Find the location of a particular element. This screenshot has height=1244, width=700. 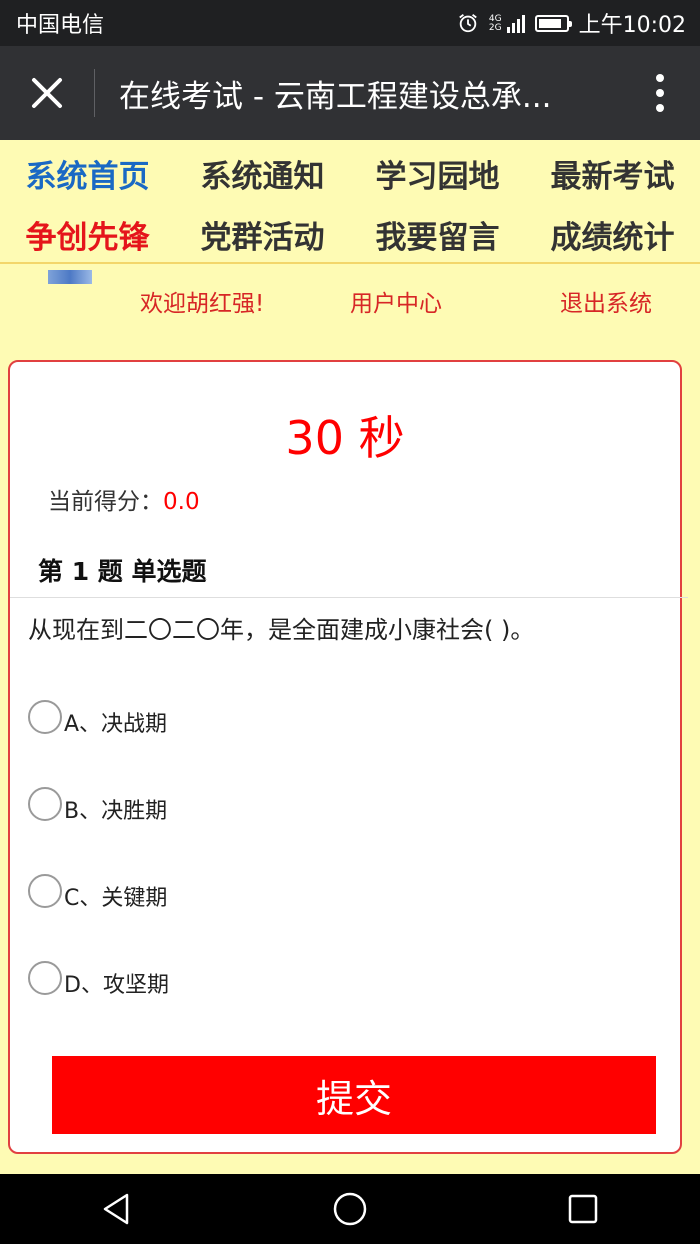

back-button is located at coordinates (117, 1209).